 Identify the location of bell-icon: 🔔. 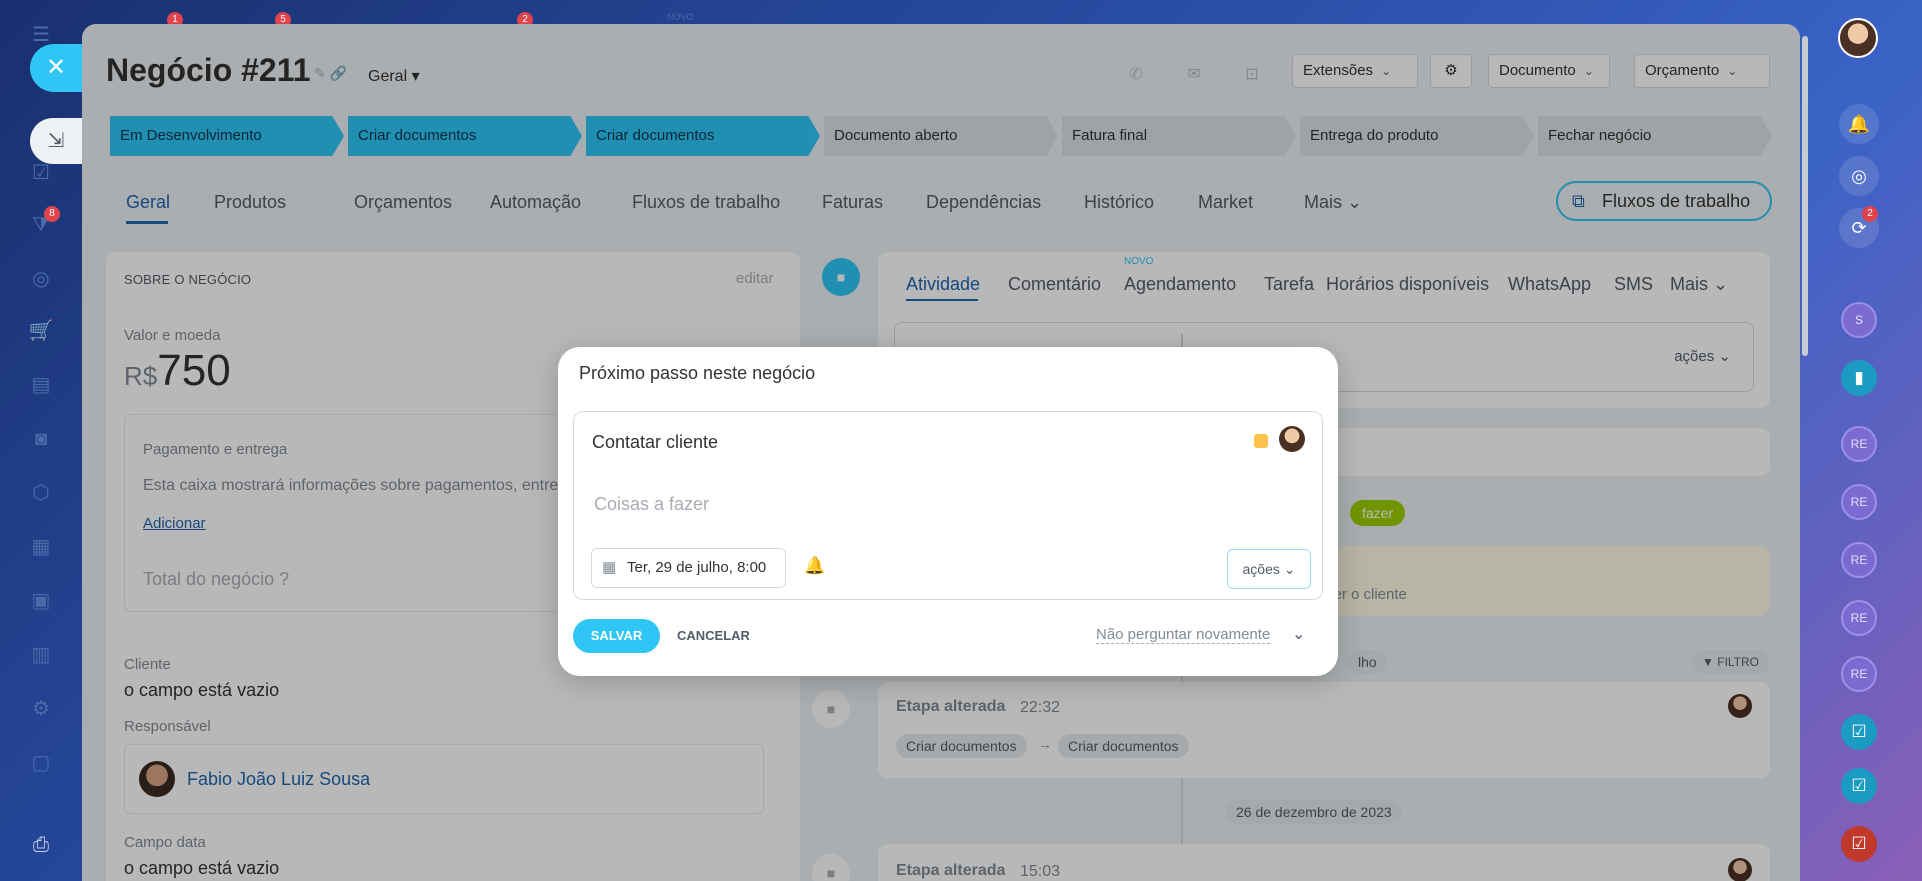
(1859, 124).